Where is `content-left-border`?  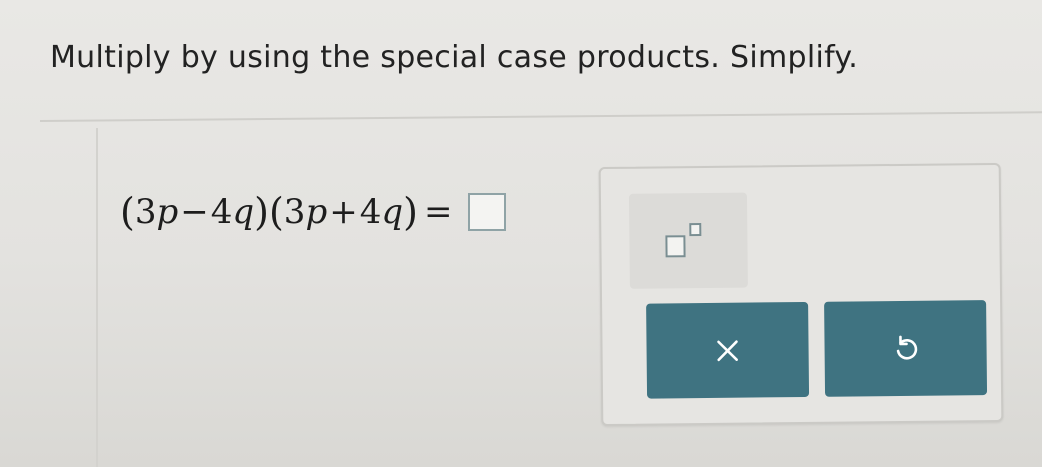
content-left-border is located at coordinates (97, 297).